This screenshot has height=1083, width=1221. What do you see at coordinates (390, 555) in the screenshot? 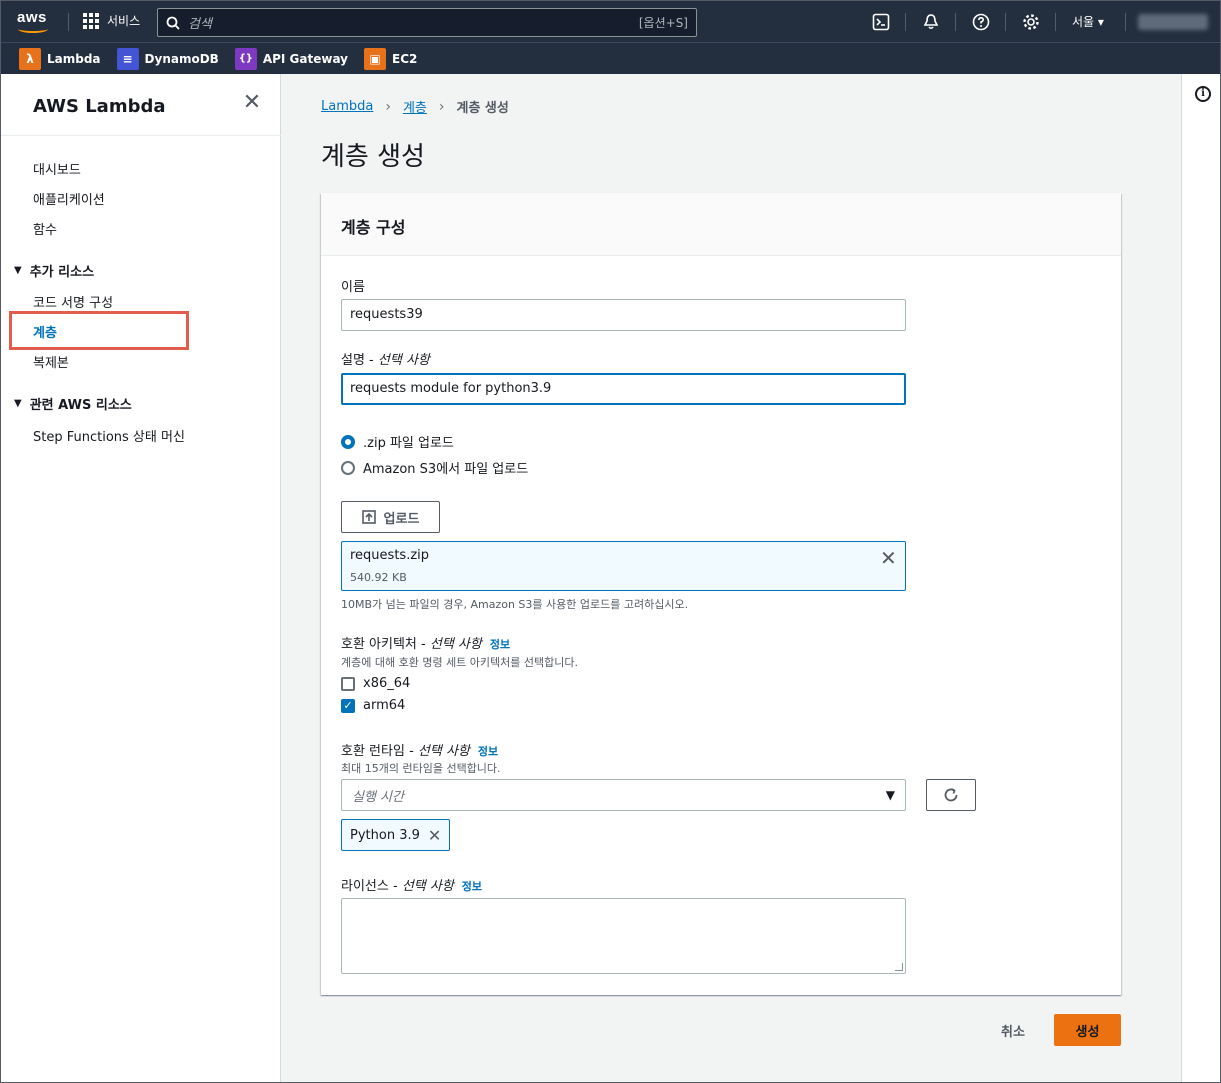
I see `file-name: requests.zip` at bounding box center [390, 555].